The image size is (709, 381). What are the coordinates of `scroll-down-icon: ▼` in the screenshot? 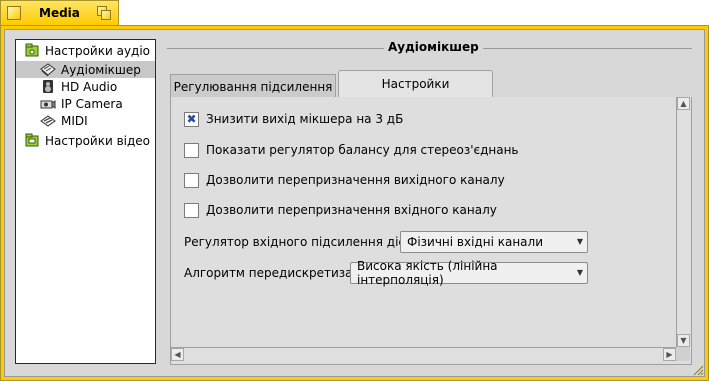 It's located at (683, 340).